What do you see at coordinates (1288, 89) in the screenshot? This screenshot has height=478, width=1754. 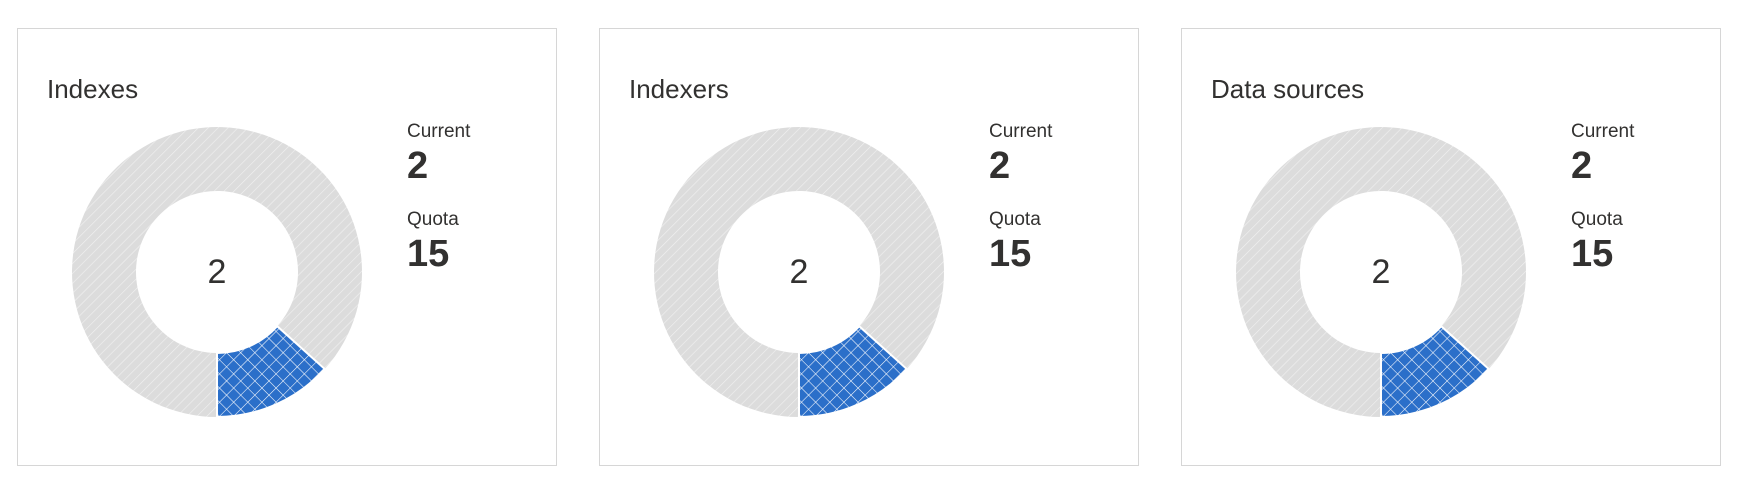 I see `card-title: Data sources` at bounding box center [1288, 89].